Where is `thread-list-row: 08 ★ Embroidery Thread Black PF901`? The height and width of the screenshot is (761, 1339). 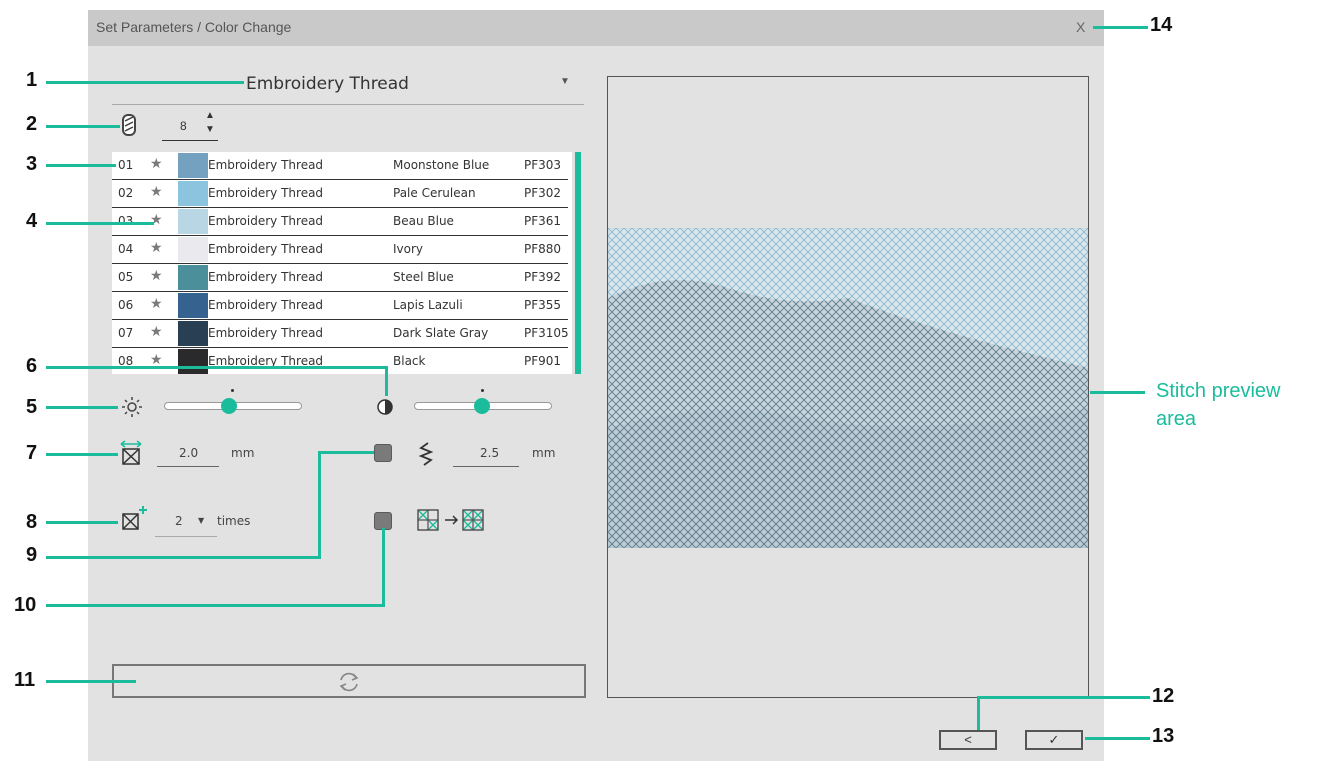 thread-list-row: 08 ★ Embroidery Thread Black PF901 is located at coordinates (340, 361).